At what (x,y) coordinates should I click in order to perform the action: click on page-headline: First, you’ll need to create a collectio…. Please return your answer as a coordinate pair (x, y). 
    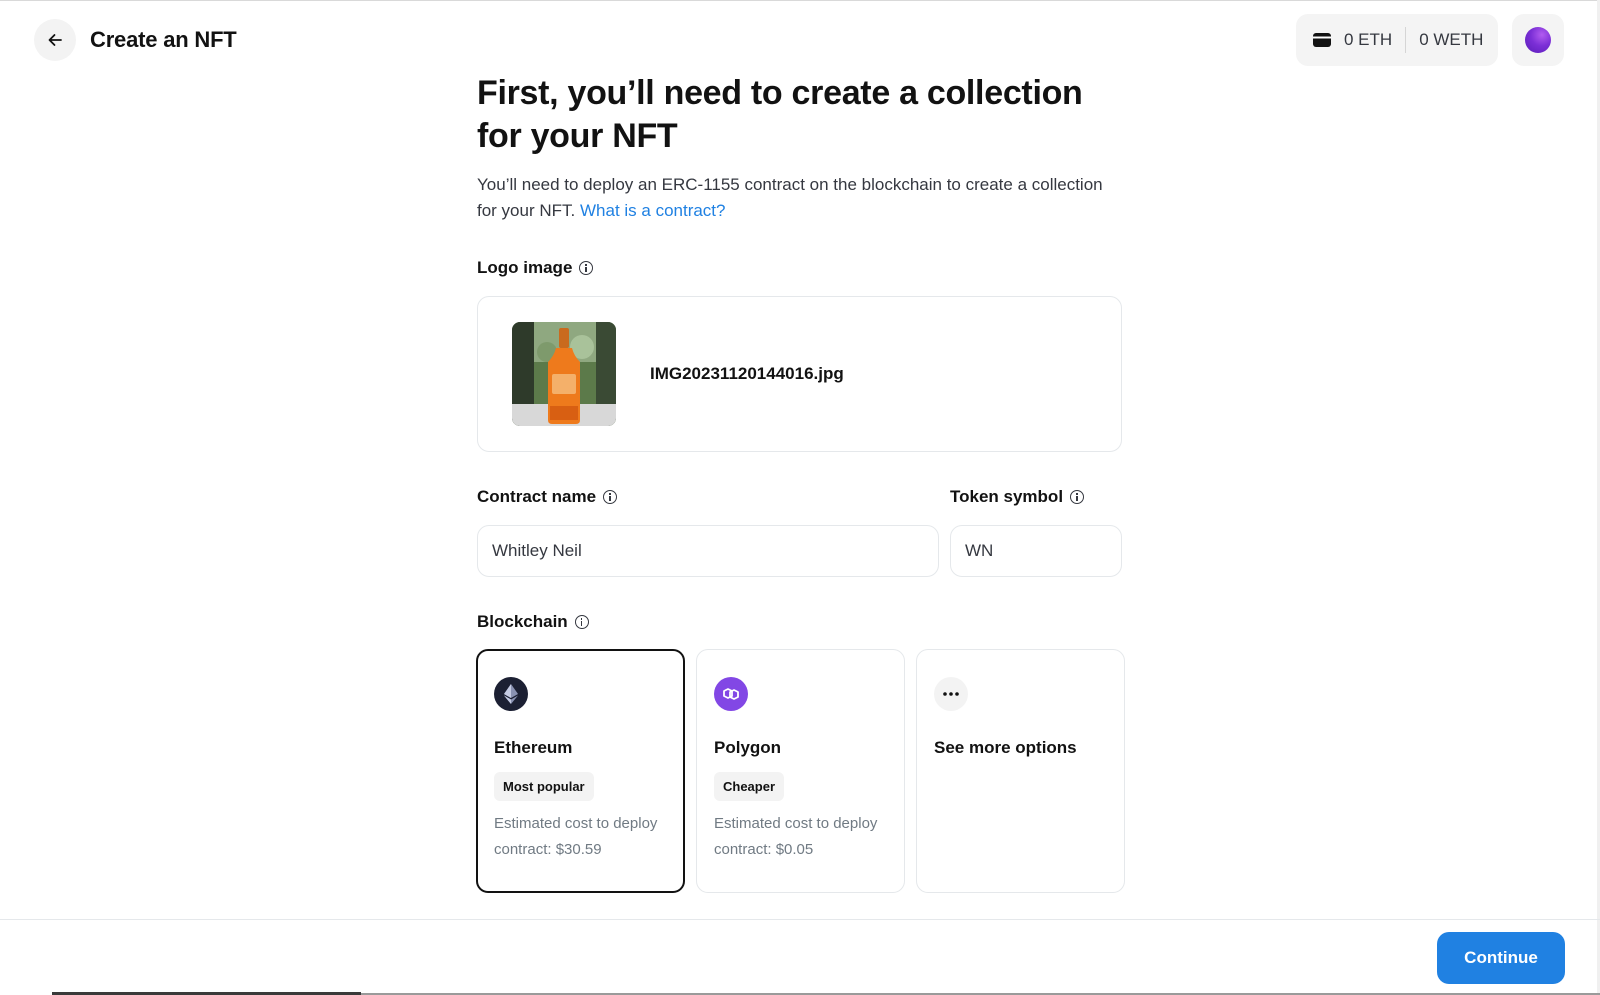
    Looking at the image, I should click on (780, 114).